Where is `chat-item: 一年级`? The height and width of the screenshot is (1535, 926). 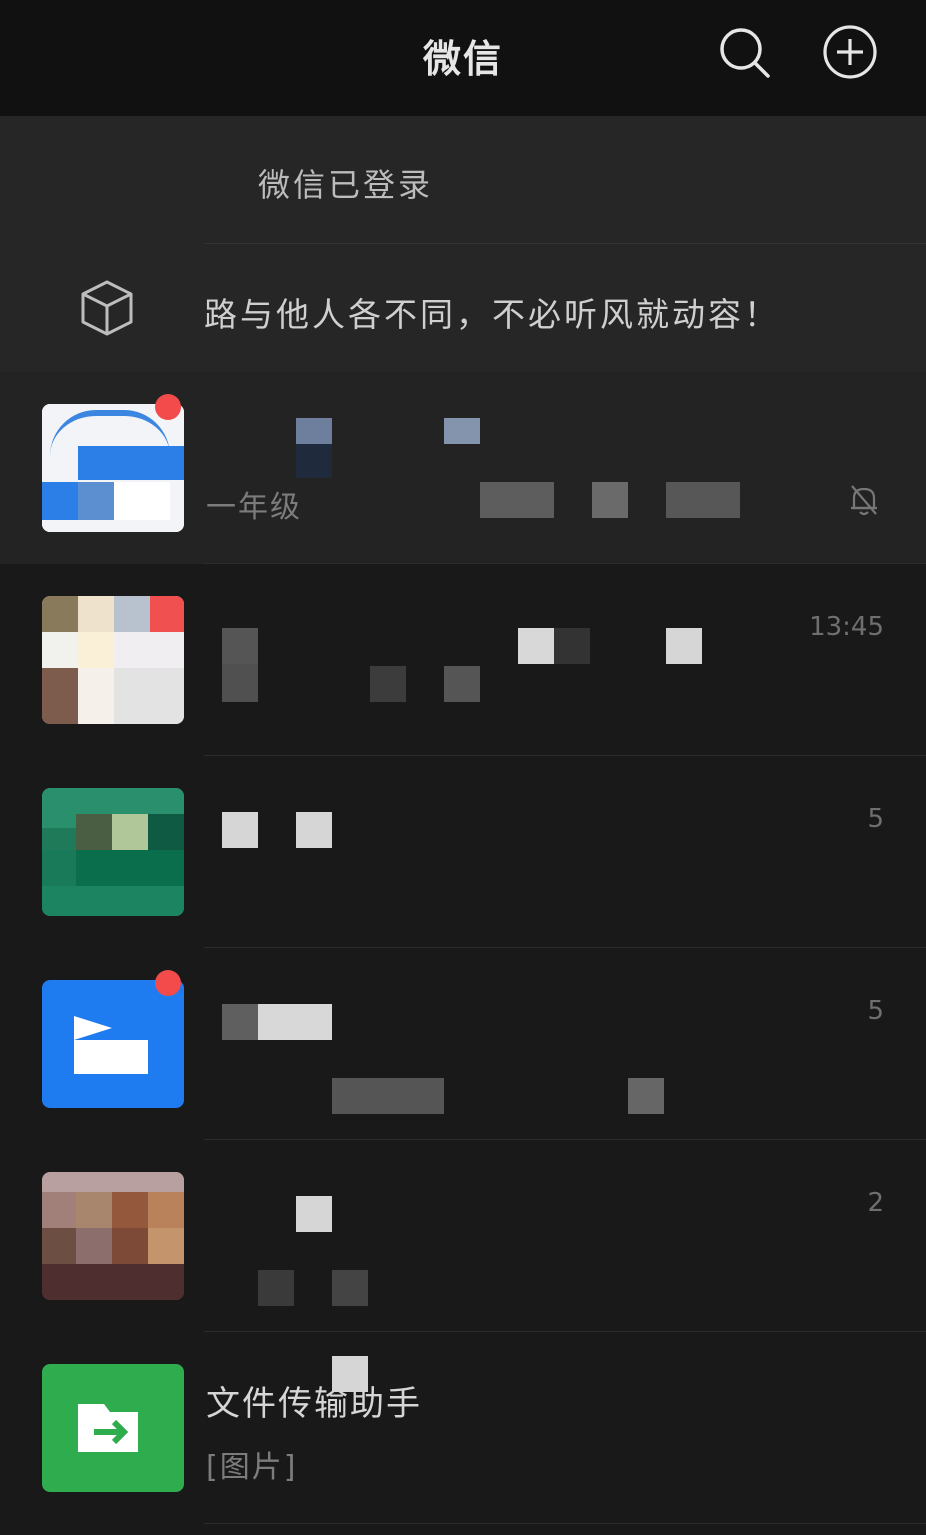
chat-item: 一年级 is located at coordinates (463, 468).